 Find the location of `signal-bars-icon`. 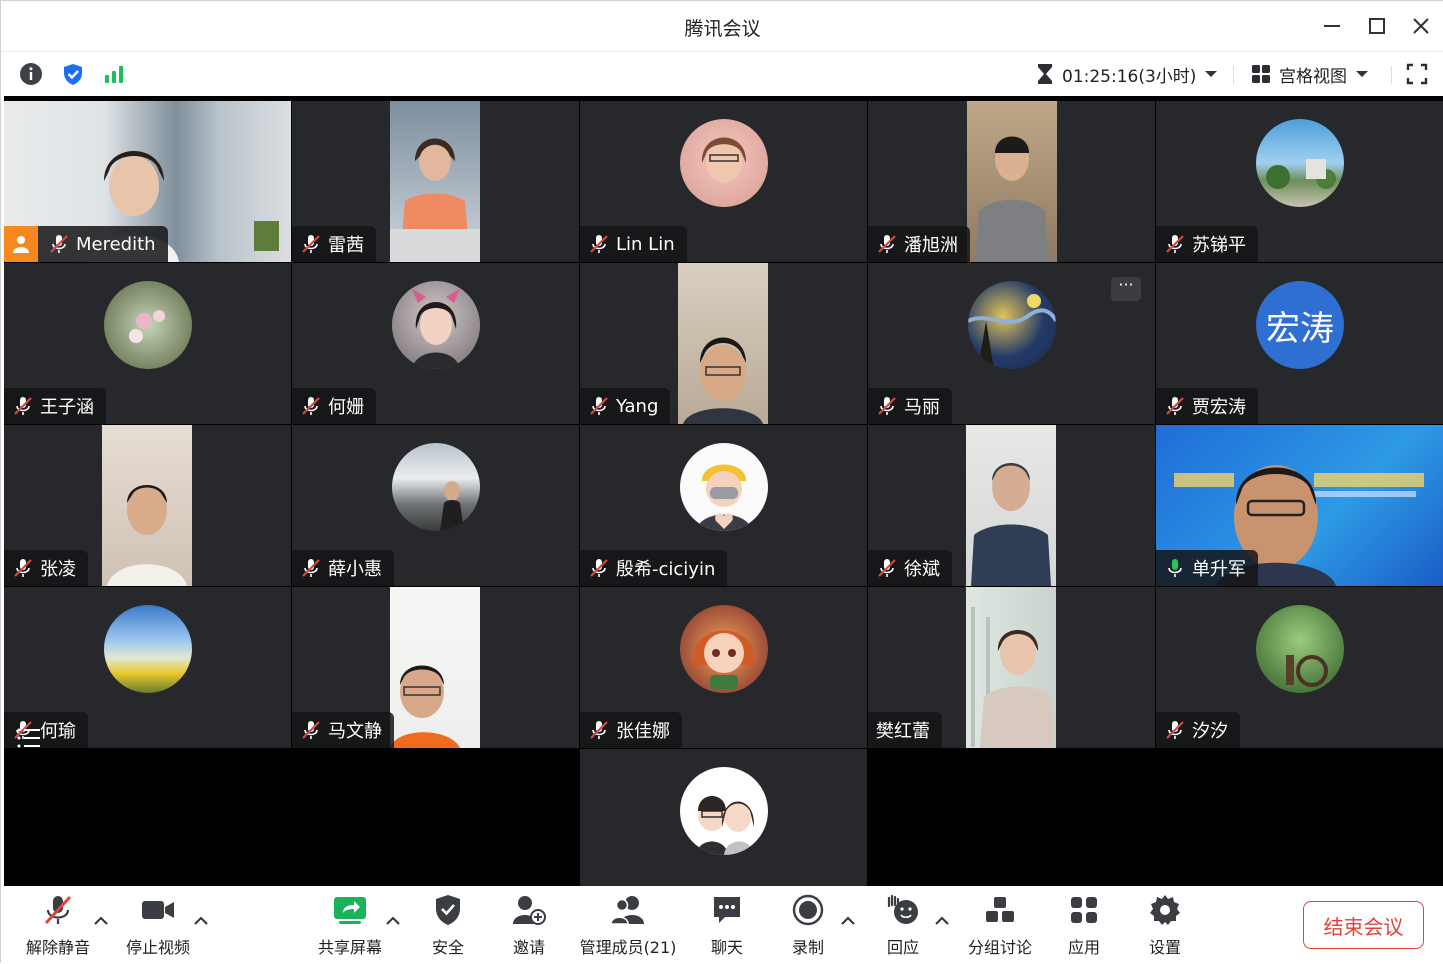

signal-bars-icon is located at coordinates (114, 74).